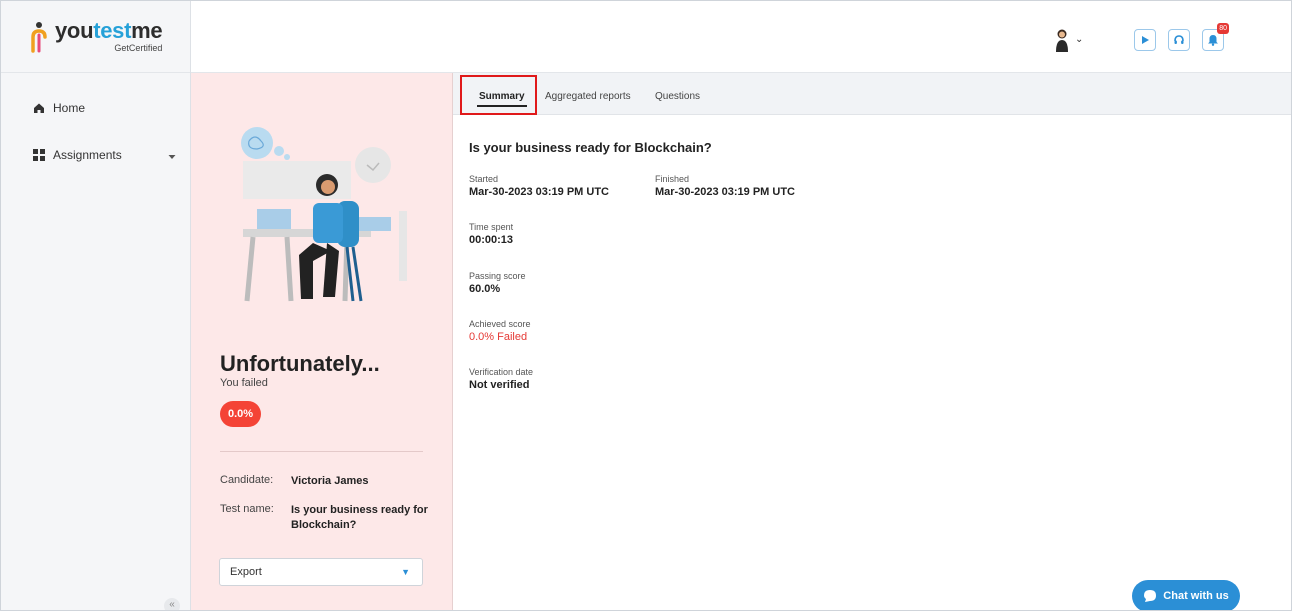 This screenshot has height=611, width=1292. I want to click on started-field: Started Mar-30-2023 03:19 PM UTC, so click(539, 186).